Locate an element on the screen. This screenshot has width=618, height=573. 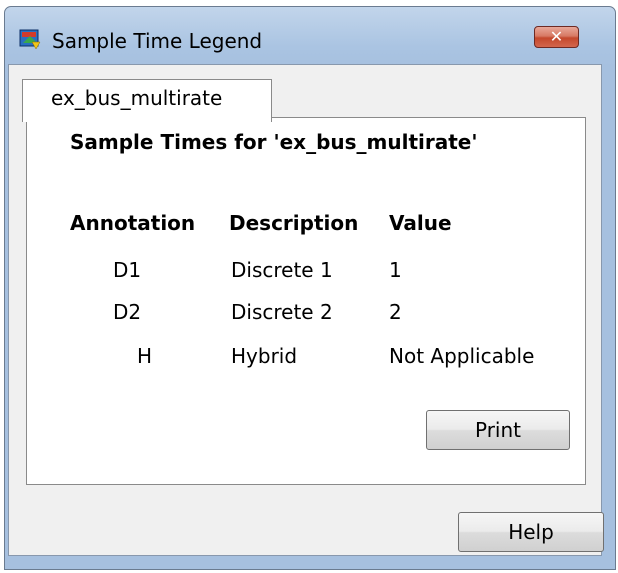
row-3-description: Hybrid is located at coordinates (264, 356).